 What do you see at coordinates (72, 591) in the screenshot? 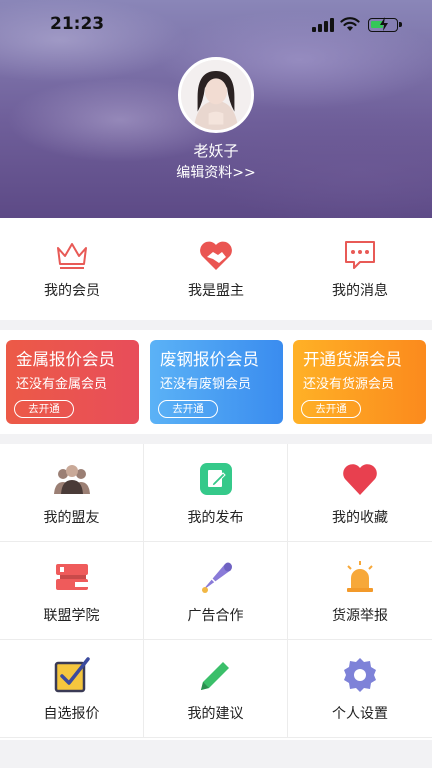
I see `grid-item-alliance-academy: 联盟学院` at bounding box center [72, 591].